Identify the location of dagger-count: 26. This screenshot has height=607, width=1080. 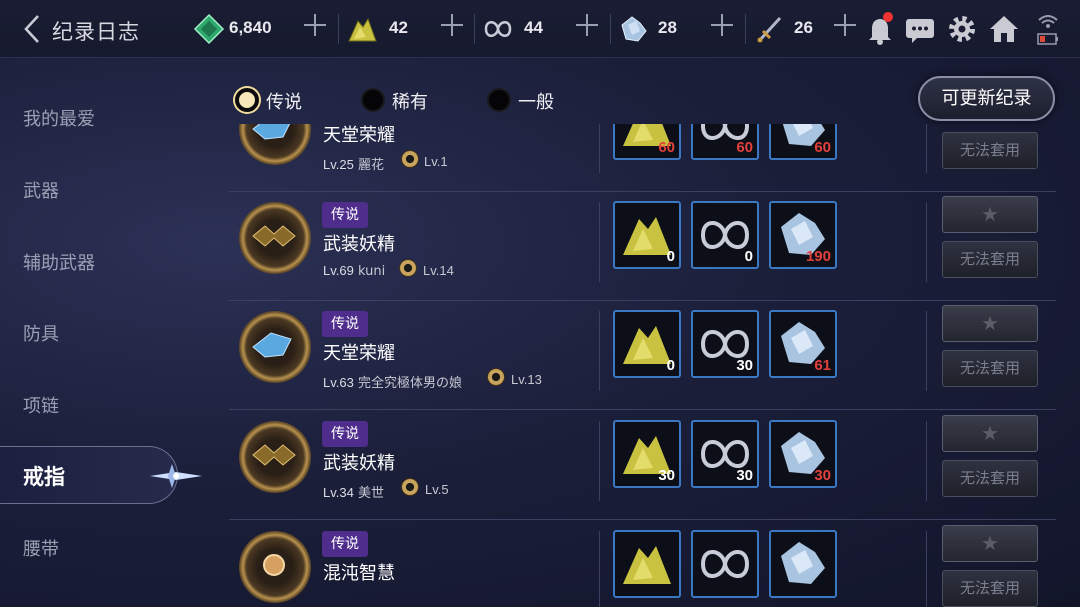
(803, 27).